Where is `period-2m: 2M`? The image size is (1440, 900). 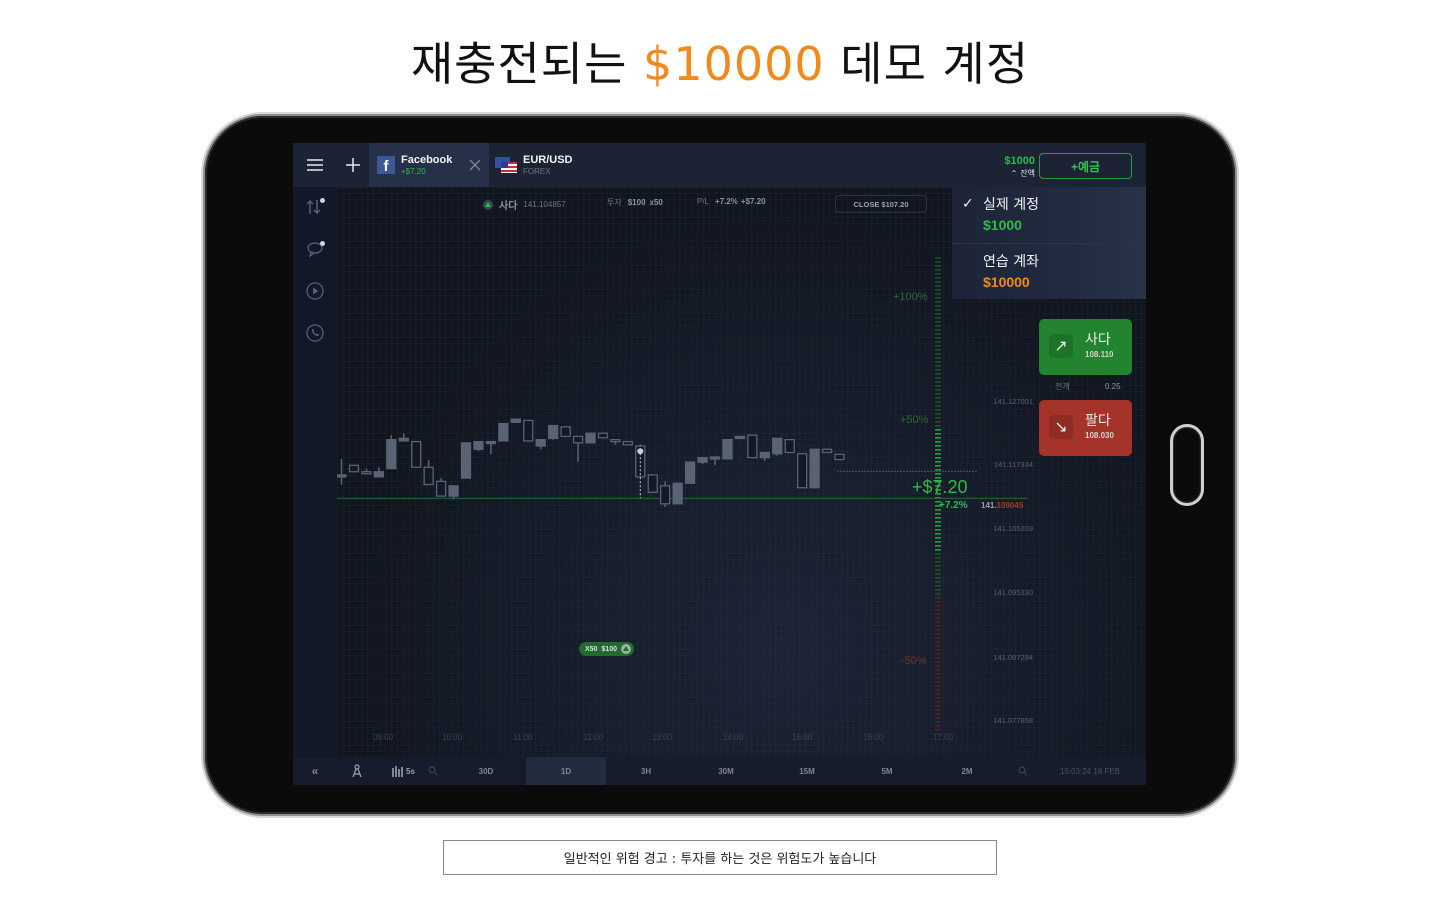
period-2m: 2M is located at coordinates (967, 771).